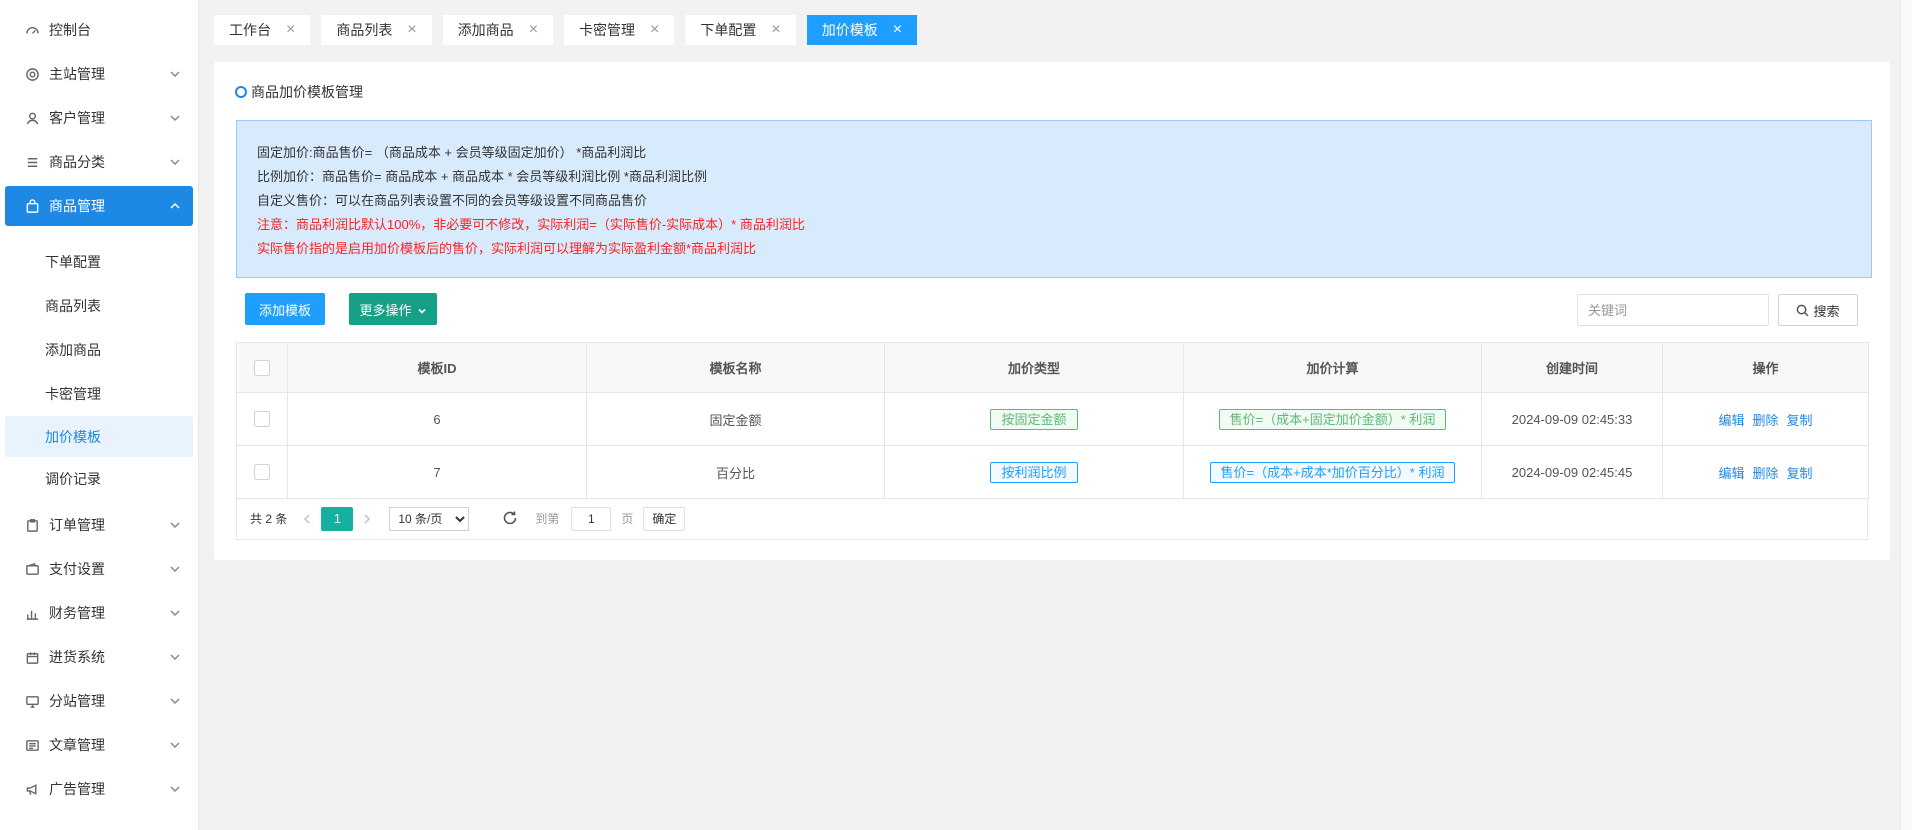  What do you see at coordinates (507, 248) in the screenshot?
I see `notice-warning: 实际售价指的是启用加价模板后的售价，实际利润可以理解为实际盈利金额*商品利润比` at bounding box center [507, 248].